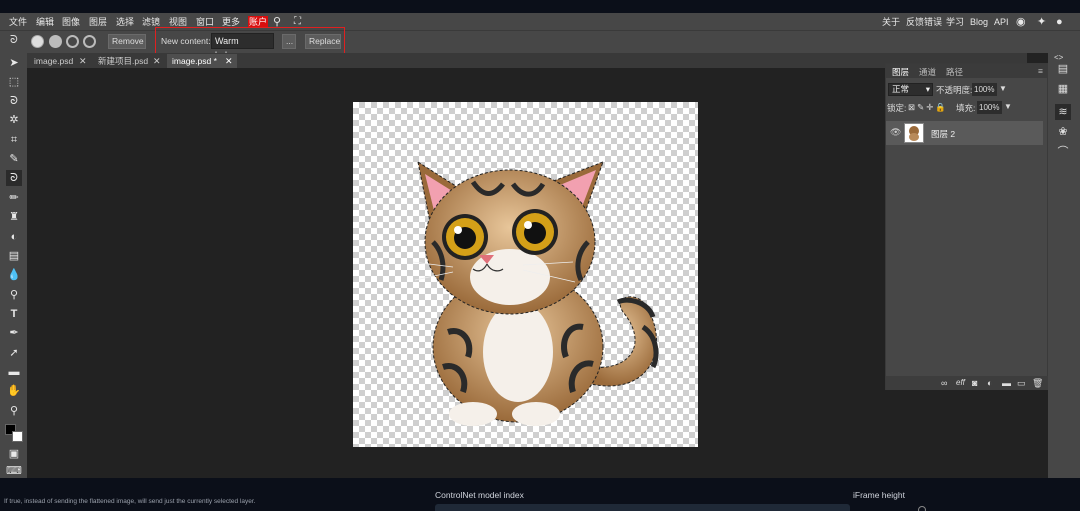 This screenshot has height=511, width=1080. I want to click on eye-visibility-icon: 👁, so click(895, 132).